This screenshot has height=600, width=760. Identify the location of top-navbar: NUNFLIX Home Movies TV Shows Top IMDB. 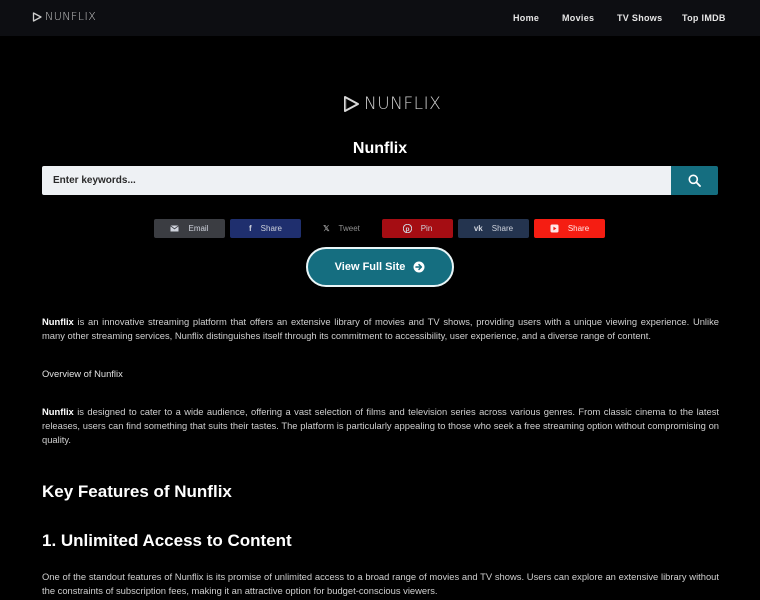
(380, 18).